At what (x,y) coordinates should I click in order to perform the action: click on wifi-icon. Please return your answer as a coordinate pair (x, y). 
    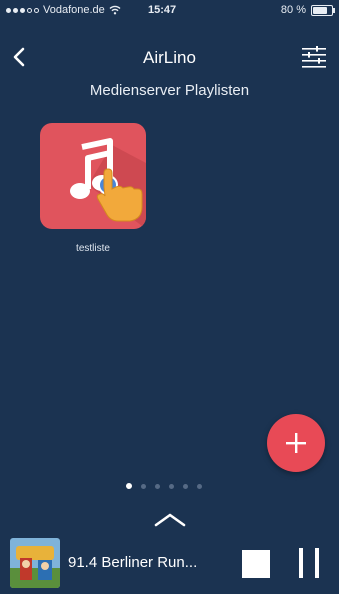
    Looking at the image, I should click on (115, 10).